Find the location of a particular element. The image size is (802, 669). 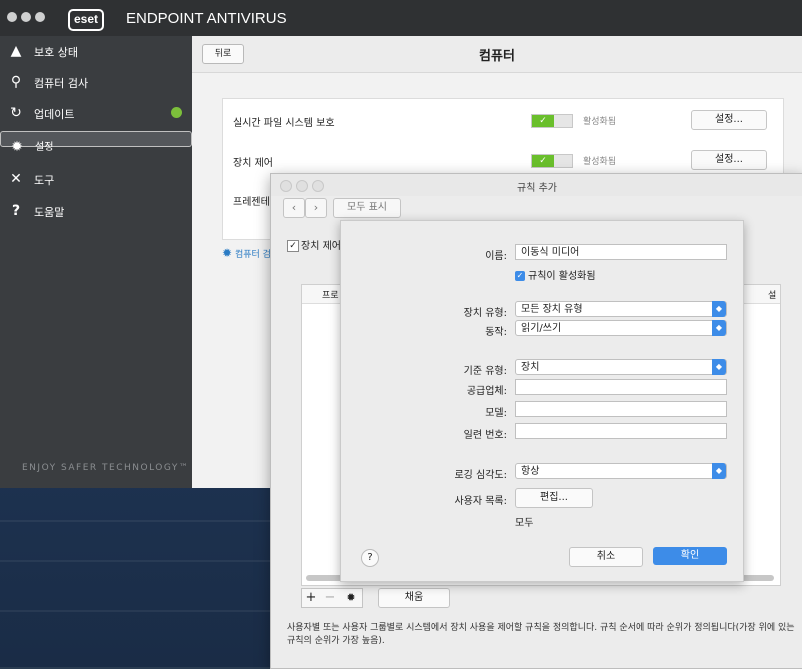

nav-forward-button: › is located at coordinates (316, 208).